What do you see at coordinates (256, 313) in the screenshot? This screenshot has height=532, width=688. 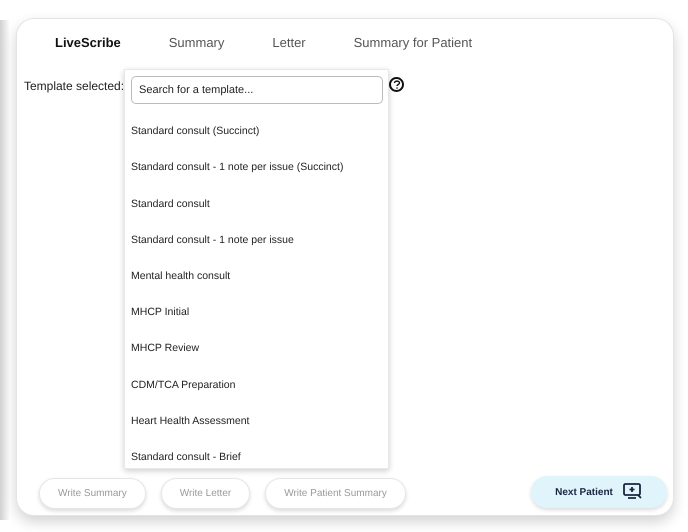 I see `template-option: MHCP Initial` at bounding box center [256, 313].